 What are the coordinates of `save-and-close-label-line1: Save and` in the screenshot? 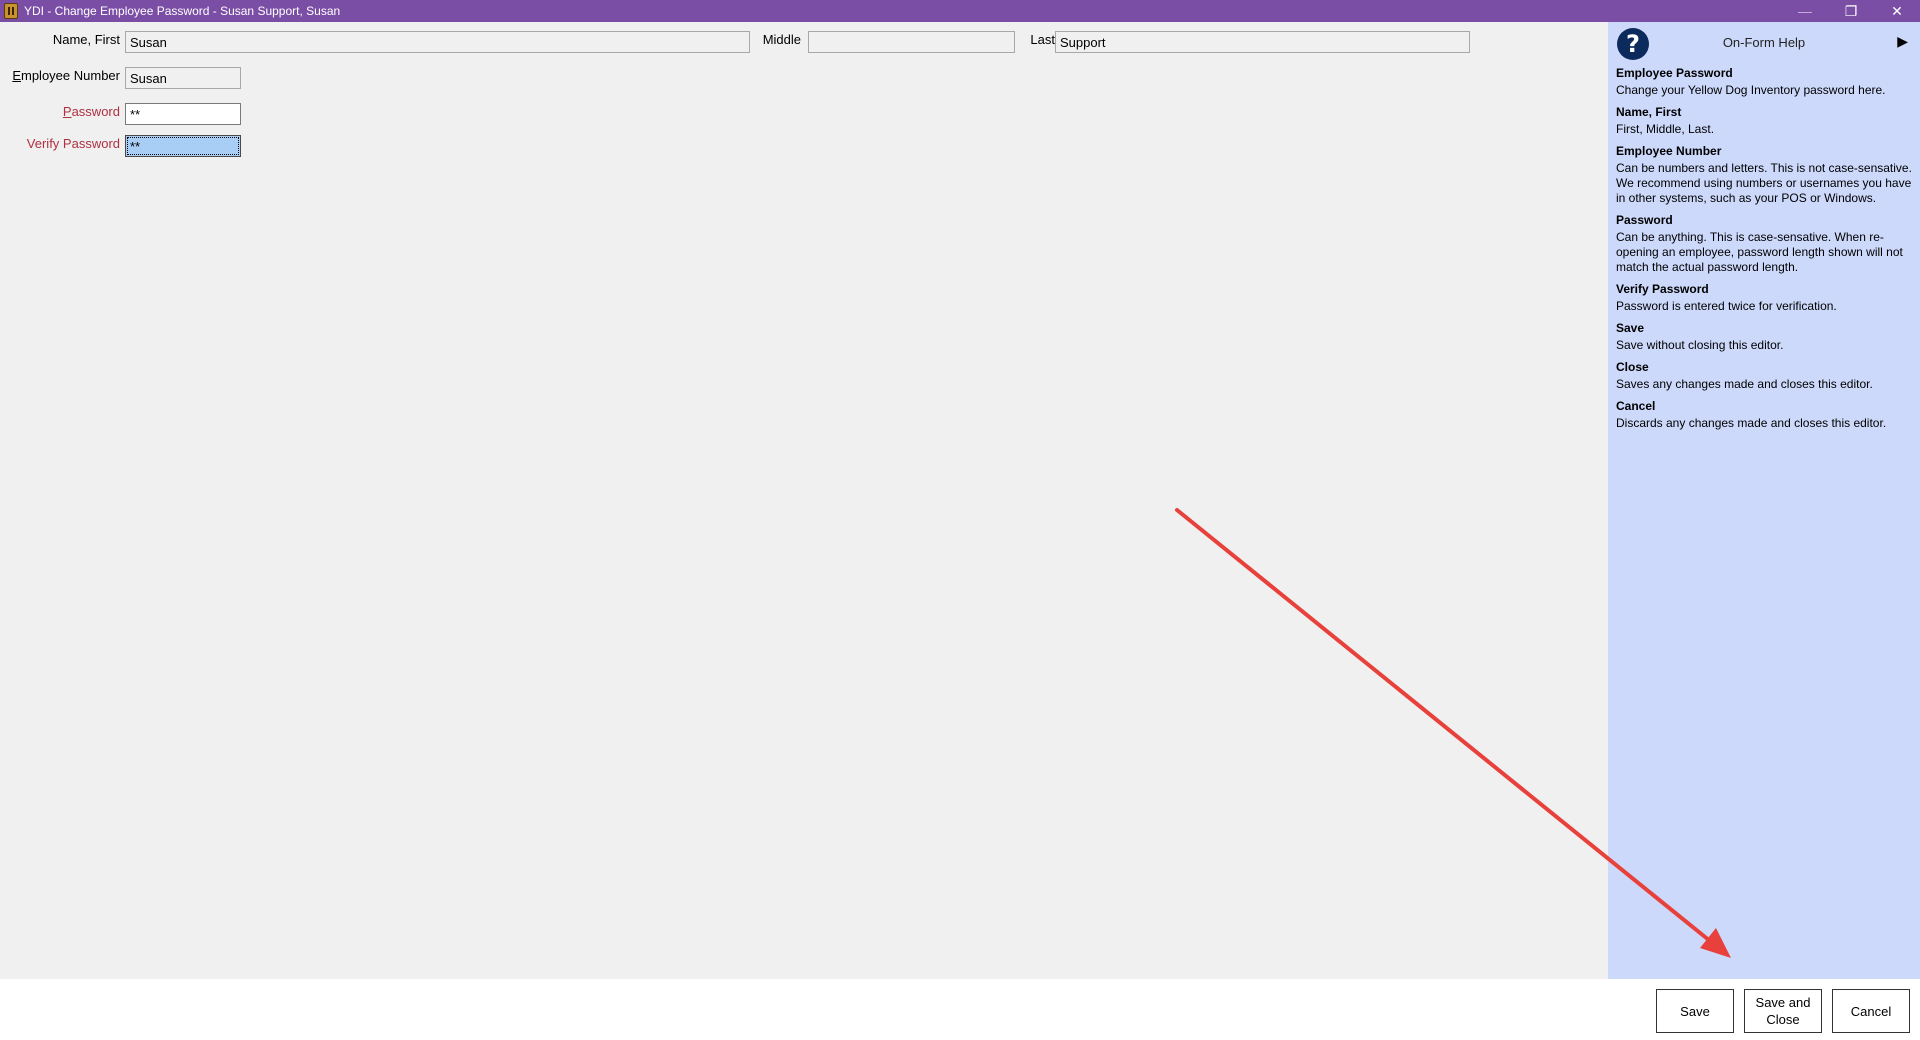 It's located at (1783, 1002).